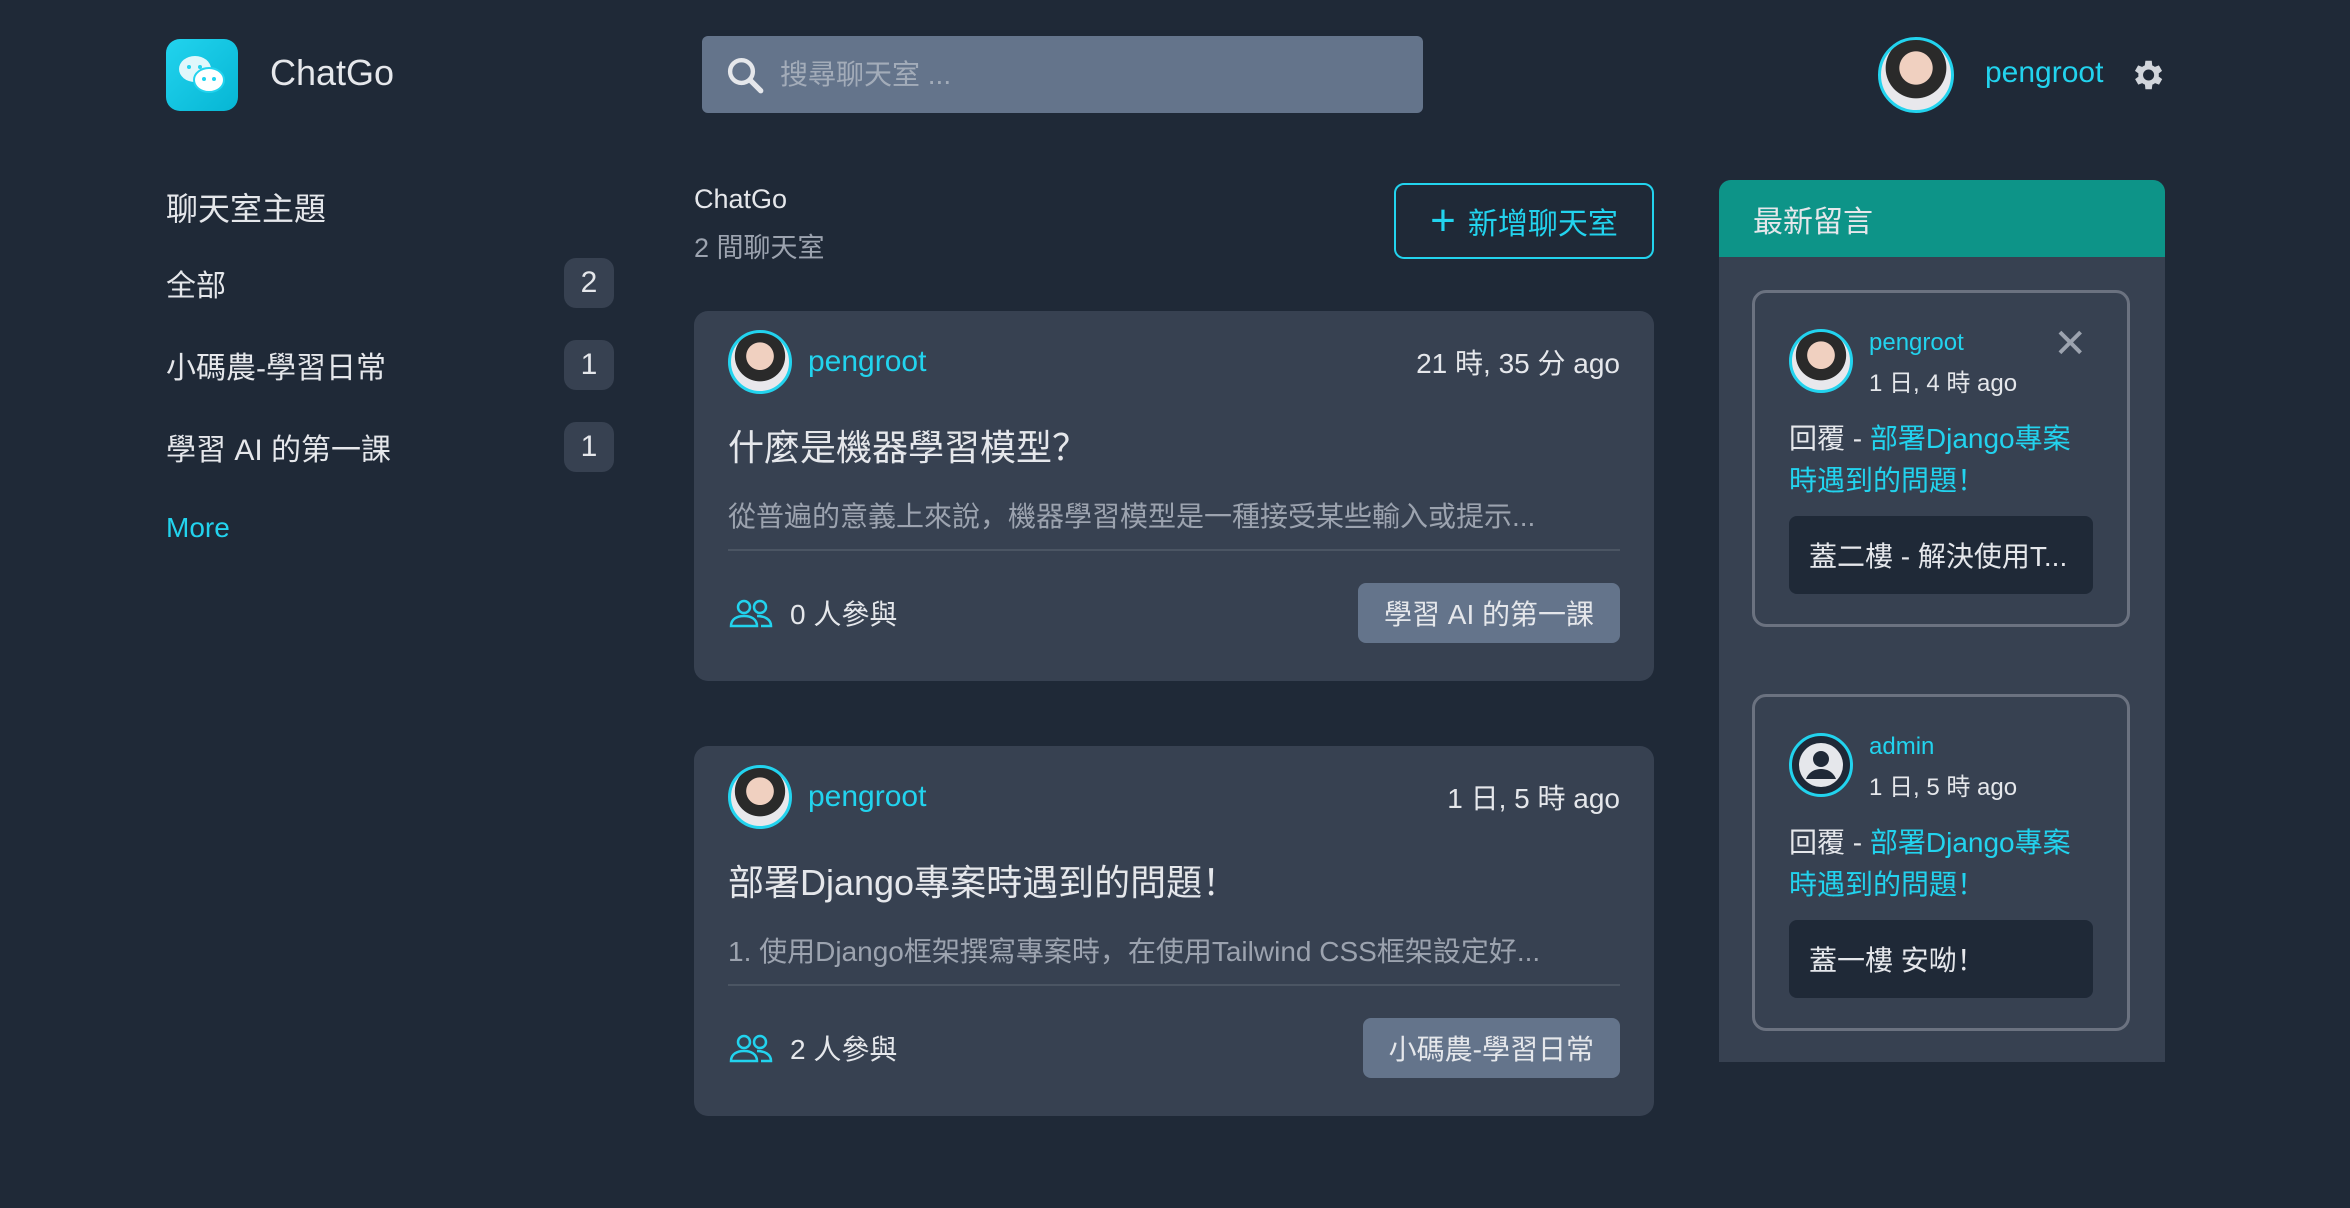  I want to click on sidebar-item-label: 全部, so click(196, 286).